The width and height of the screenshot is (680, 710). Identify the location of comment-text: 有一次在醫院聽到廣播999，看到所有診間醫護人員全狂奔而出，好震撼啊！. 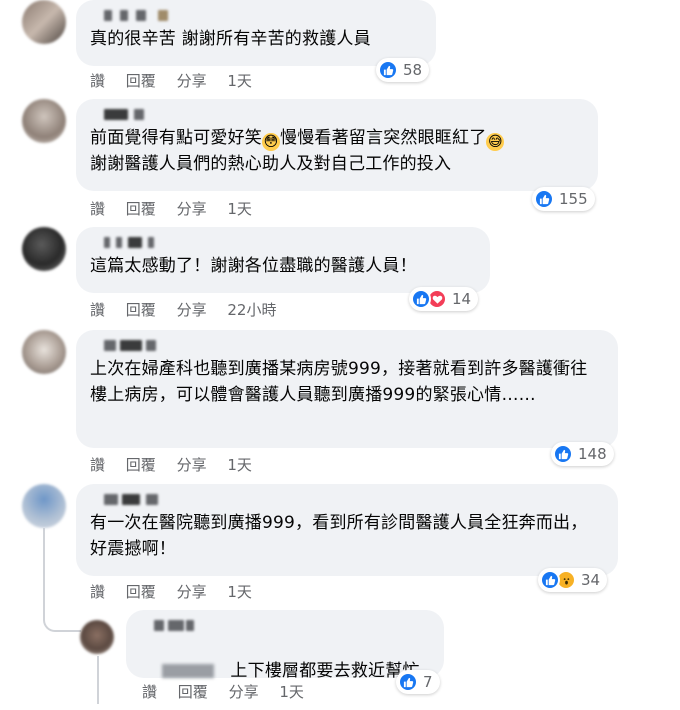
(339, 536).